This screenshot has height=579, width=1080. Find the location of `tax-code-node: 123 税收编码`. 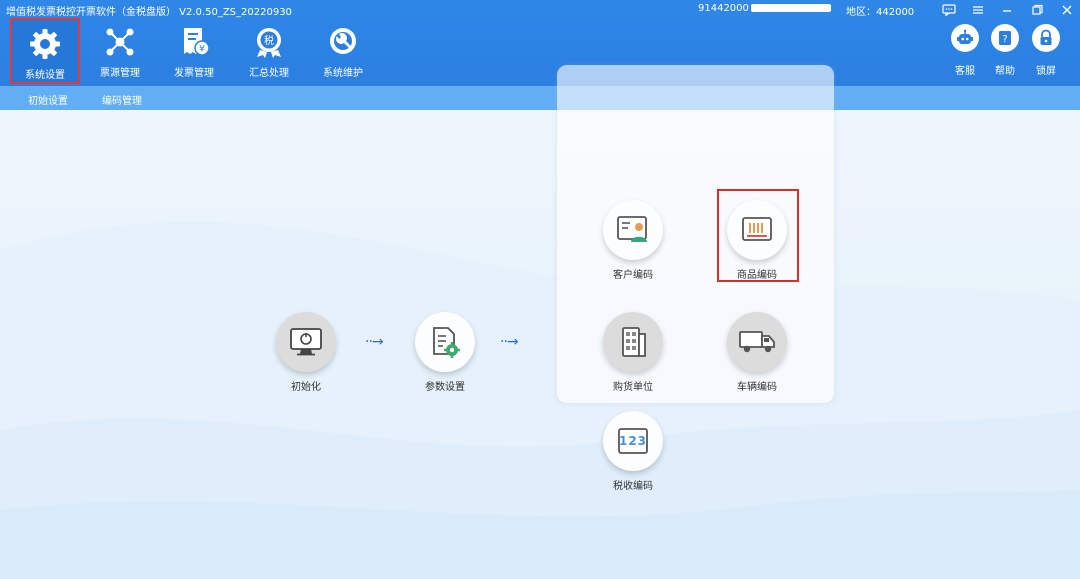

tax-code-node: 123 税收编码 is located at coordinates (633, 451).